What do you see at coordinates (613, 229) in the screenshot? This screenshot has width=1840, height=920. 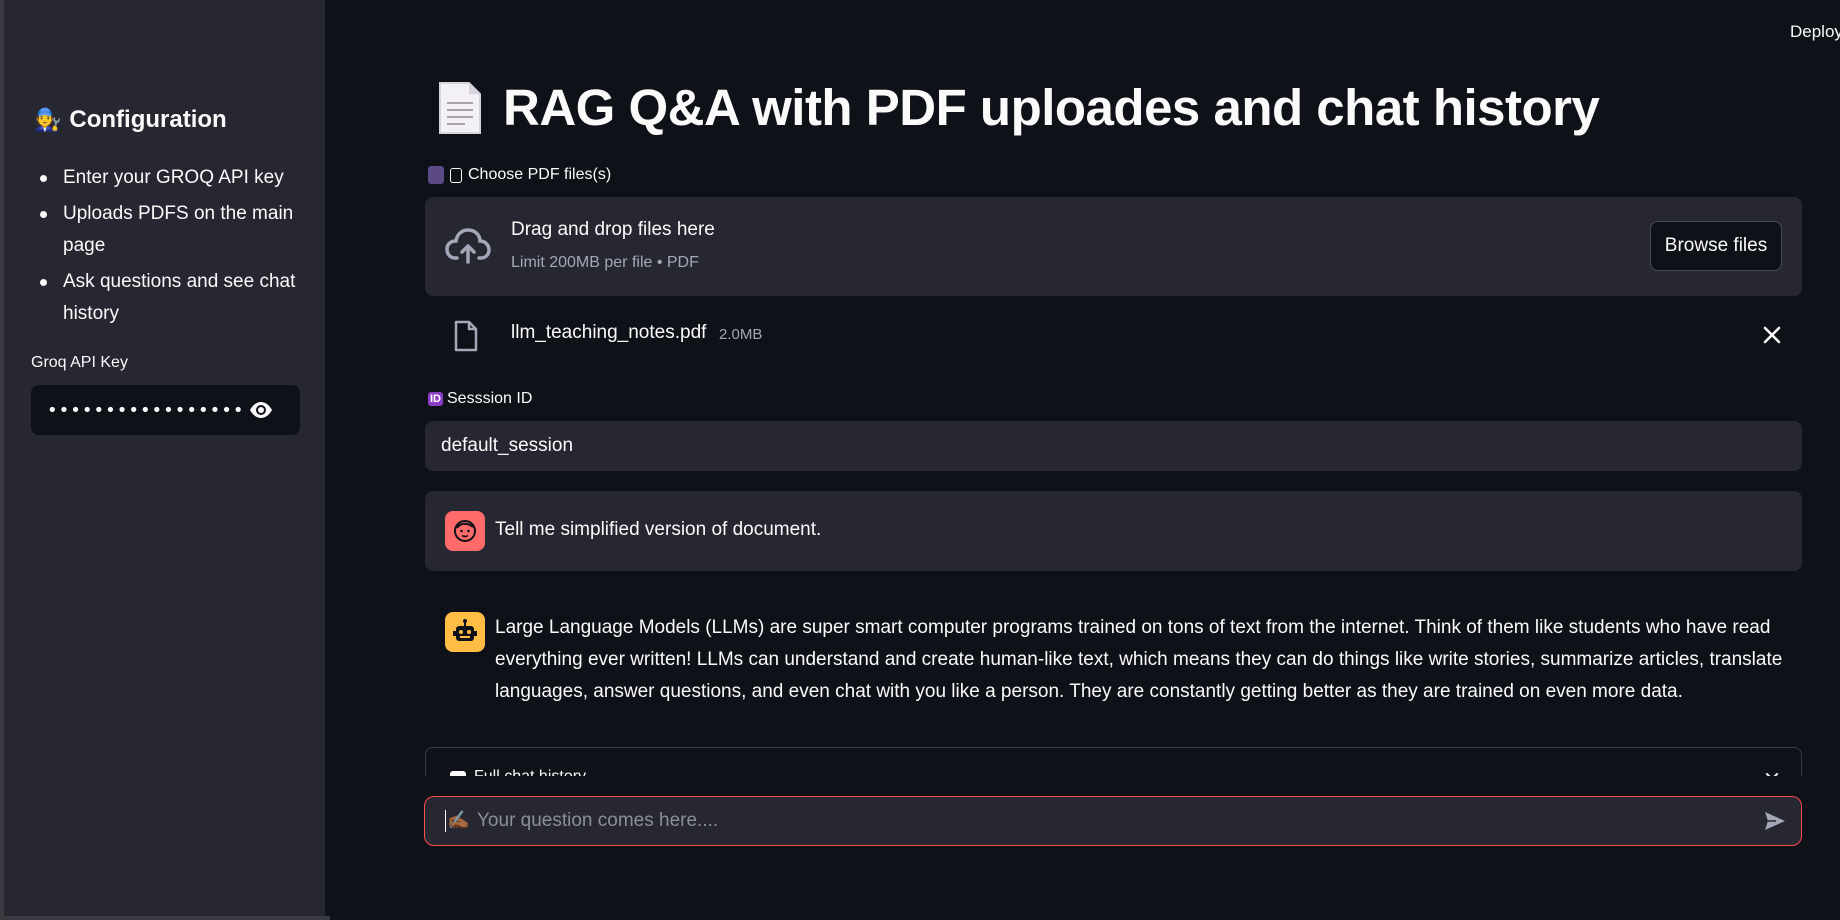 I see `dropzone-instruction: Drag and drop files here` at bounding box center [613, 229].